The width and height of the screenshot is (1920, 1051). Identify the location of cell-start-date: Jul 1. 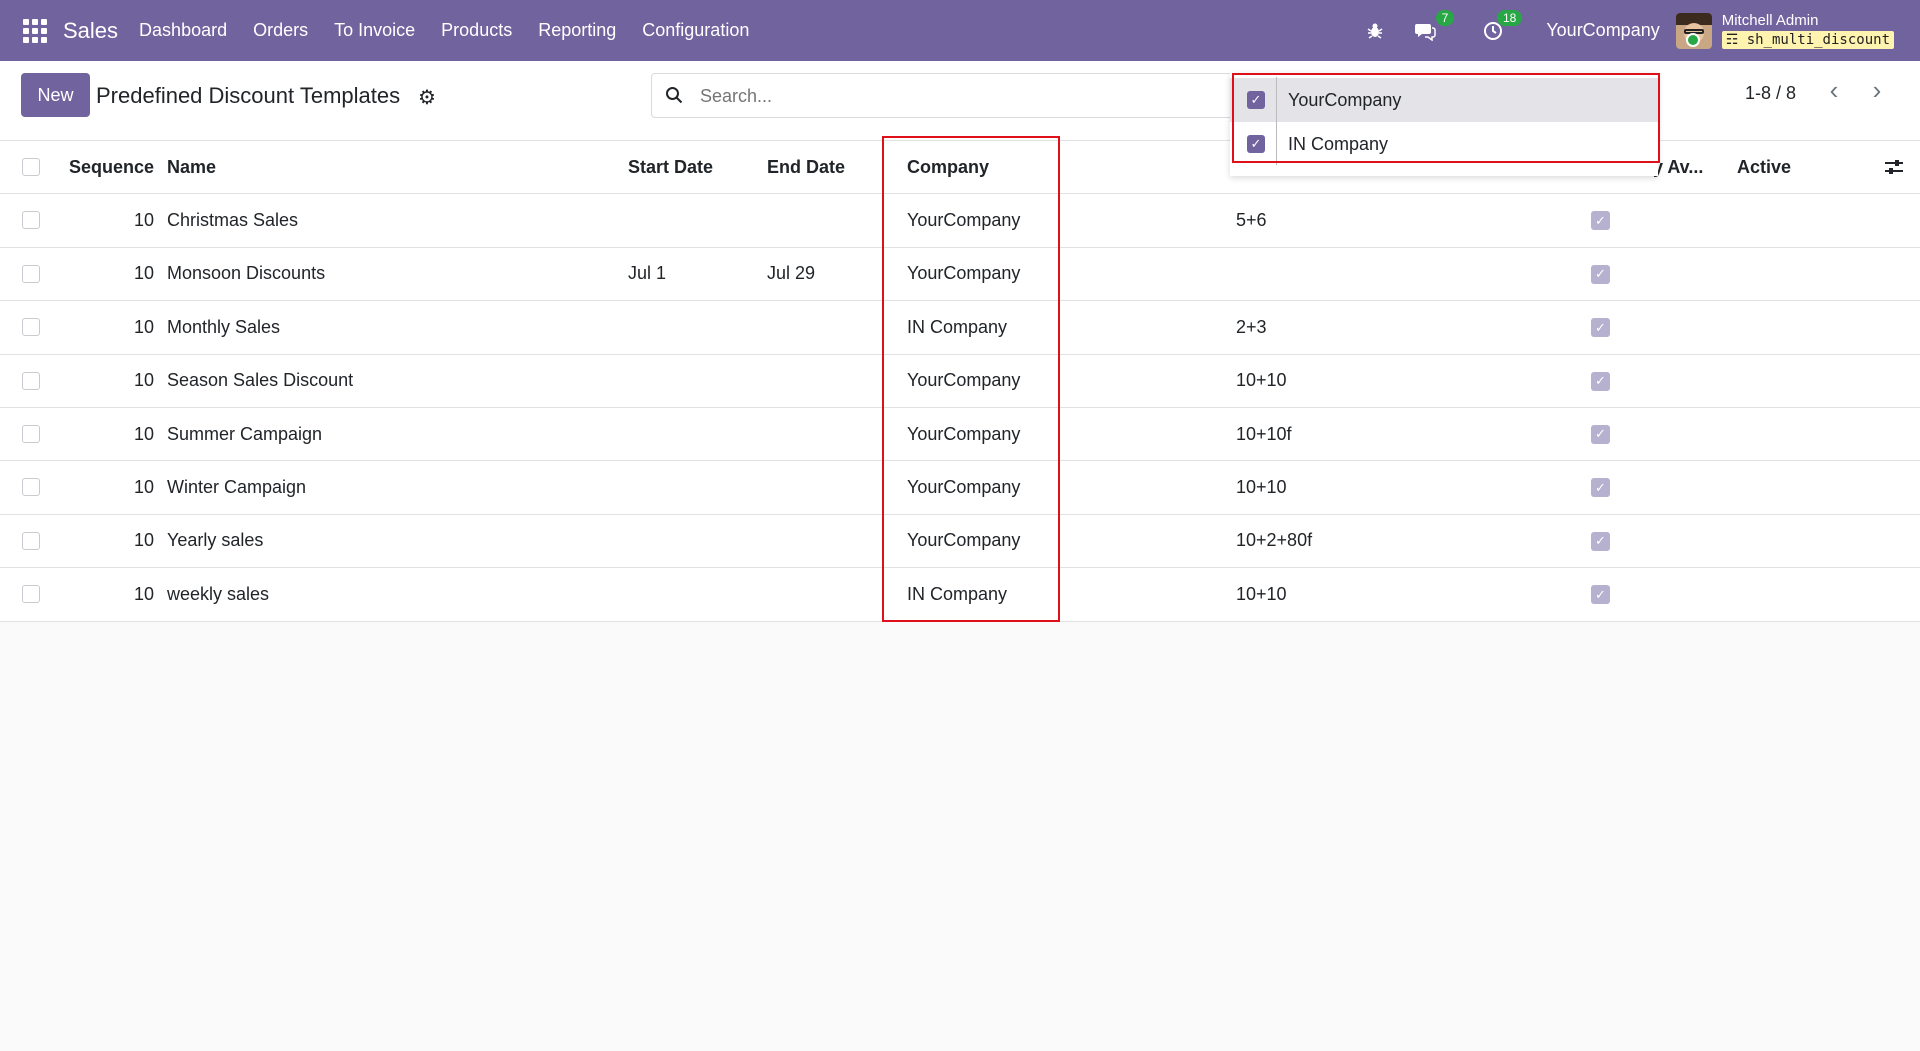
(647, 273).